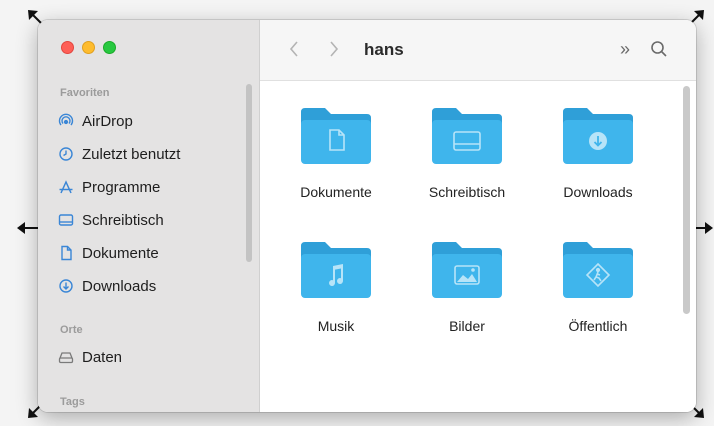 This screenshot has width=714, height=426. I want to click on close-button, so click(67, 47).